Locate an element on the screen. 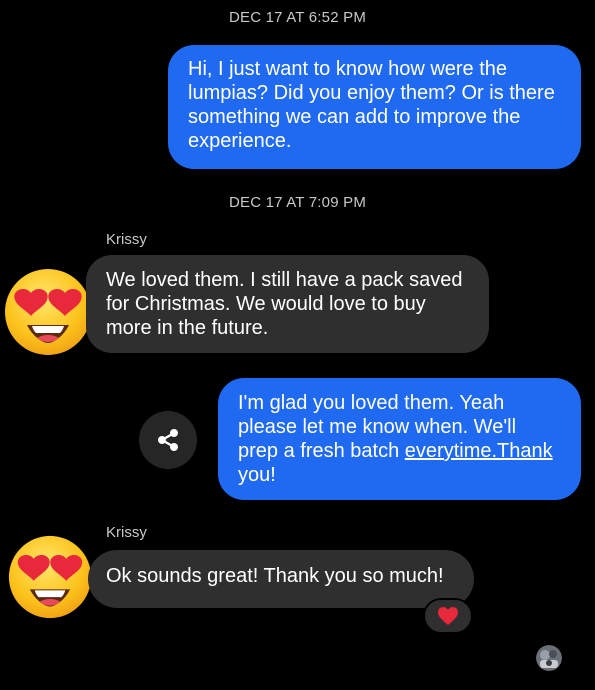 The width and height of the screenshot is (595, 690). message-link: everytime.Thank is located at coordinates (479, 451).